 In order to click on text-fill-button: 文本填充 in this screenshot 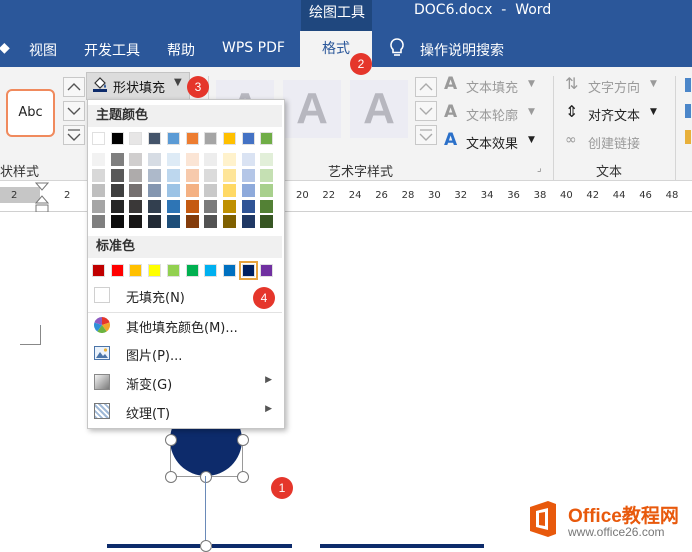, I will do `click(492, 86)`.